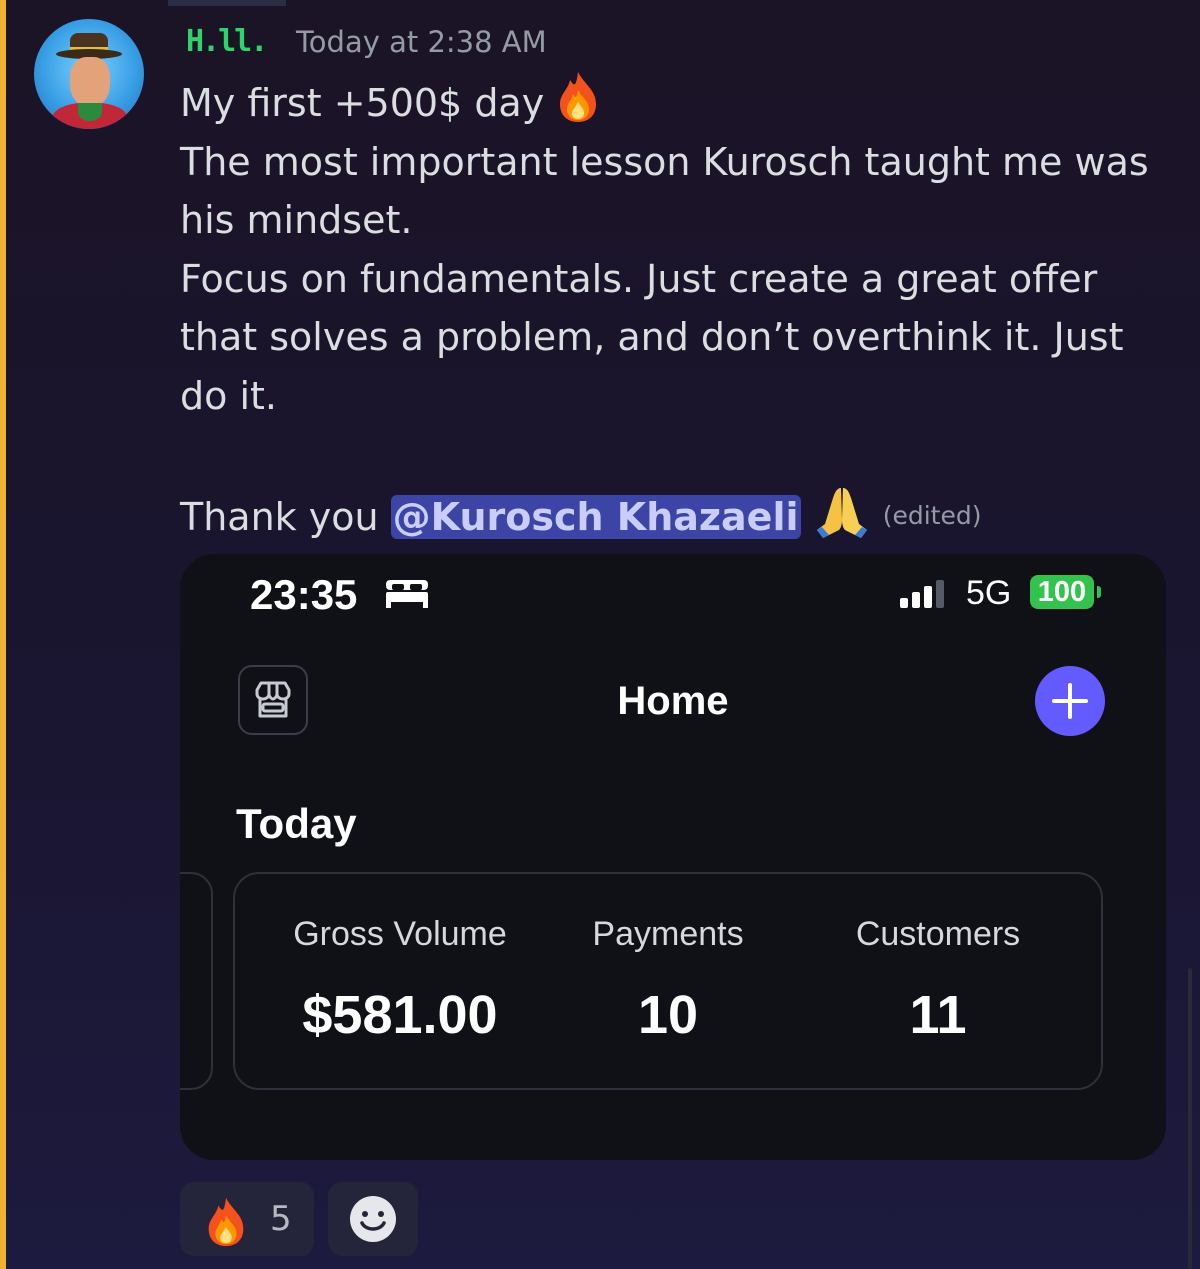 The width and height of the screenshot is (1200, 1269). I want to click on stat-value: 10, so click(668, 1015).